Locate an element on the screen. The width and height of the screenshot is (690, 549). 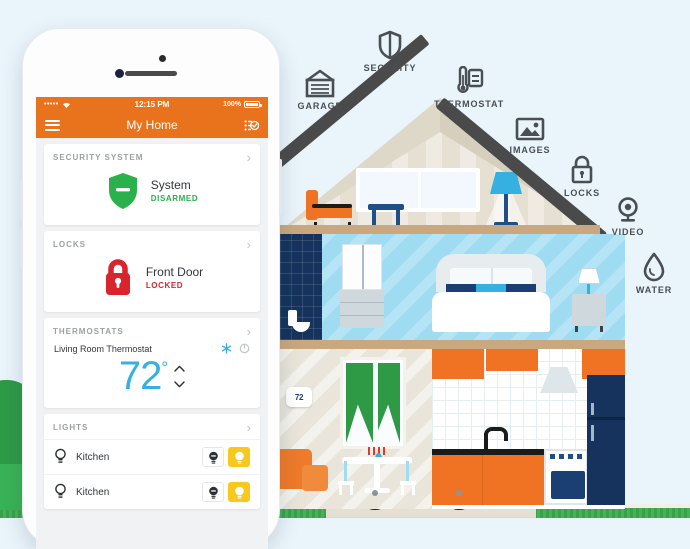
nightstand is located at coordinates (589, 300).